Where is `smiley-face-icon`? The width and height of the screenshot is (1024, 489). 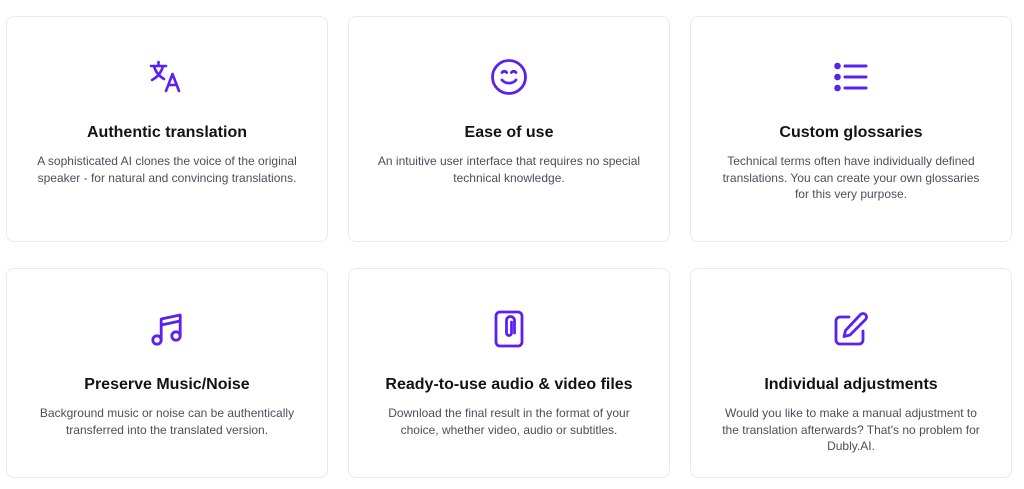
smiley-face-icon is located at coordinates (509, 77).